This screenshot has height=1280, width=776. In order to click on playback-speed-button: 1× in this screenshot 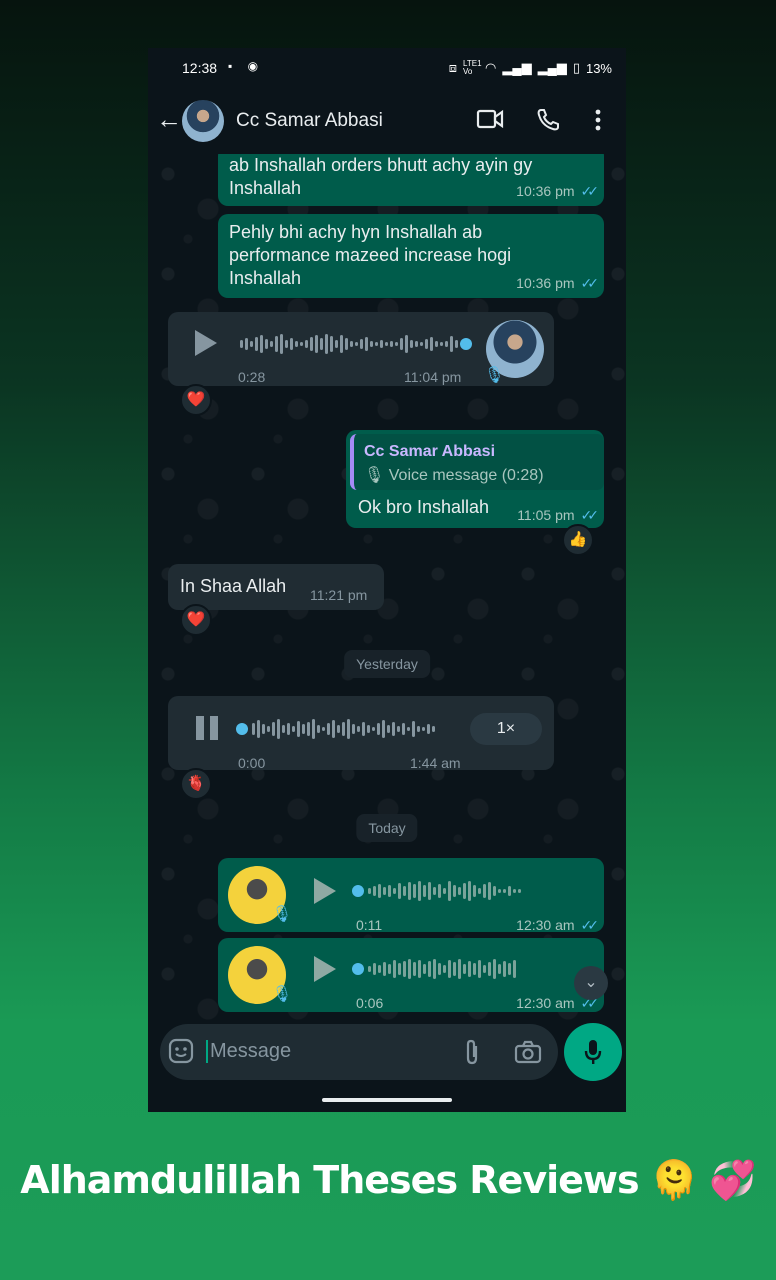, I will do `click(506, 729)`.